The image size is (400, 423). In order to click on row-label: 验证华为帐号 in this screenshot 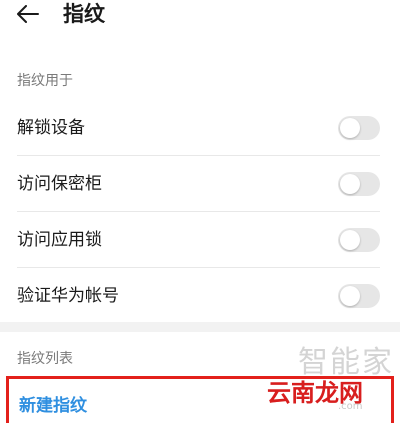, I will do `click(68, 296)`.